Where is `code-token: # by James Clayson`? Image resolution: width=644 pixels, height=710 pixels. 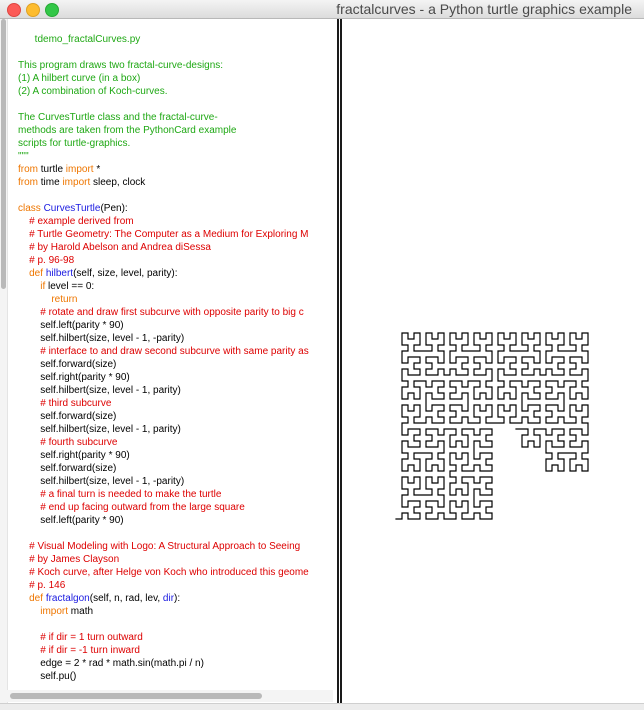
code-token: # by James Clayson is located at coordinates (69, 559).